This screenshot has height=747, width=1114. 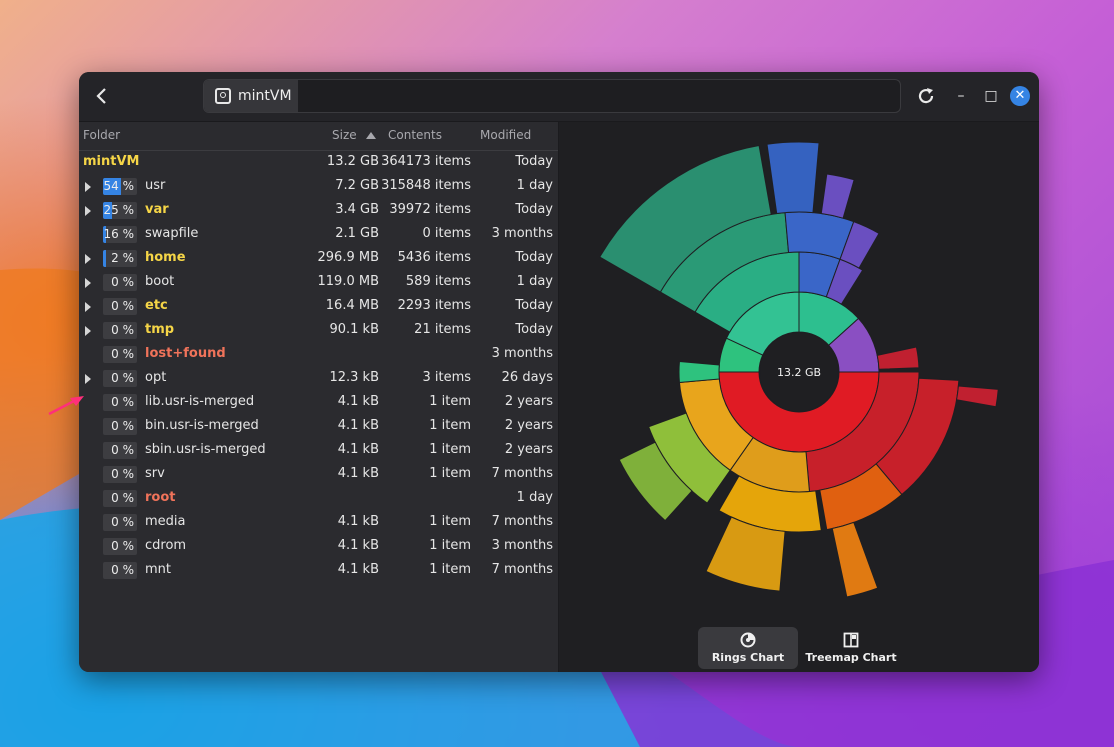 I want to click on table-row: 0 % cdrom 4.1 kB 1 item 3 months, so click(x=318, y=547).